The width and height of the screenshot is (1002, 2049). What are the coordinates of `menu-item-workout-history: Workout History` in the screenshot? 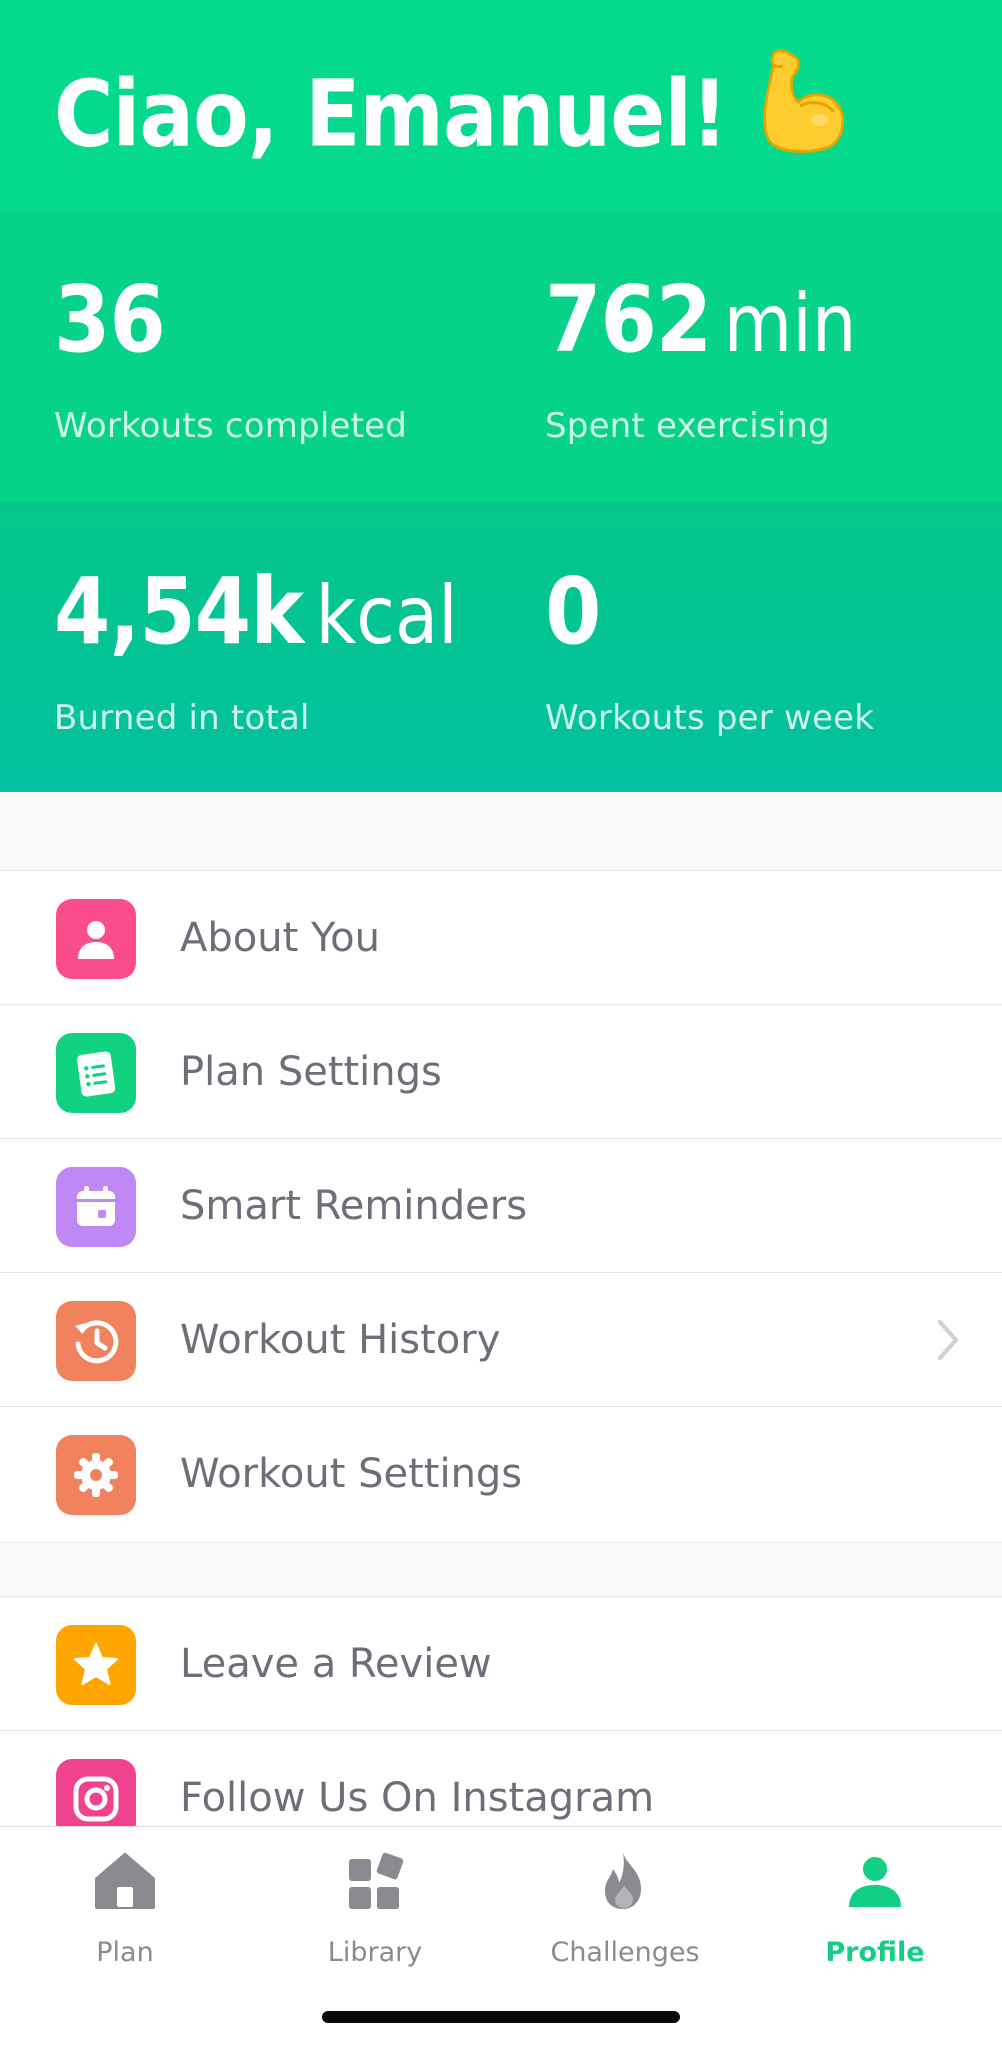 It's located at (501, 1339).